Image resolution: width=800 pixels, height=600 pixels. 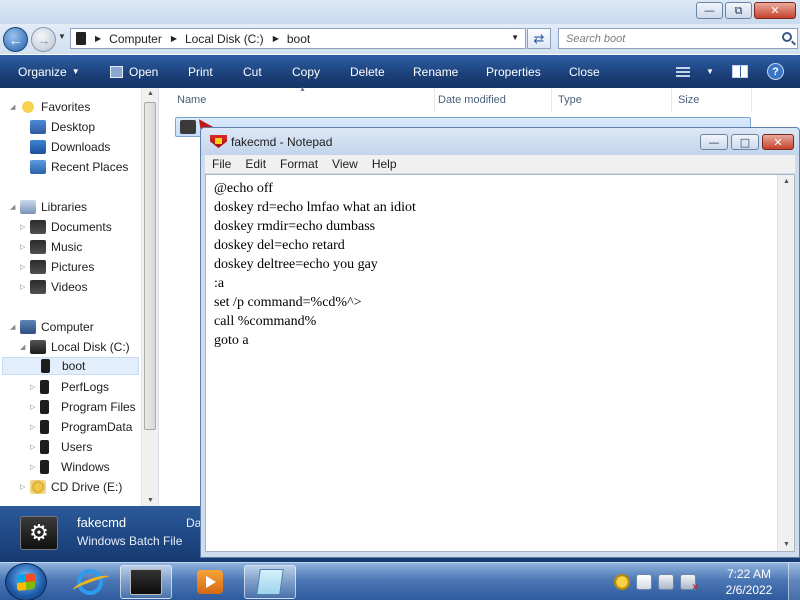 I want to click on menu-edit: Edit, so click(x=255, y=164).